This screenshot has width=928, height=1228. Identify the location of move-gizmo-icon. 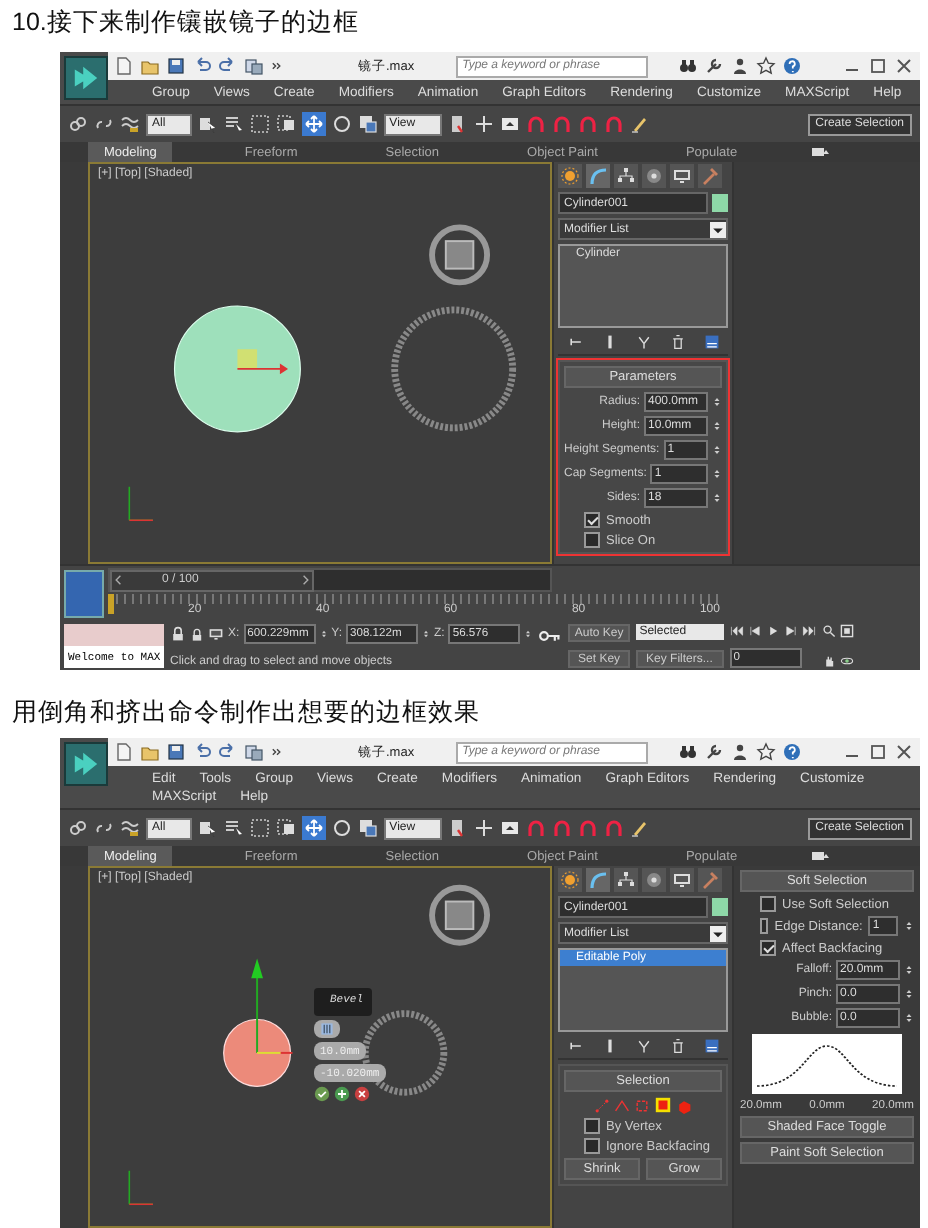
(272, 1006).